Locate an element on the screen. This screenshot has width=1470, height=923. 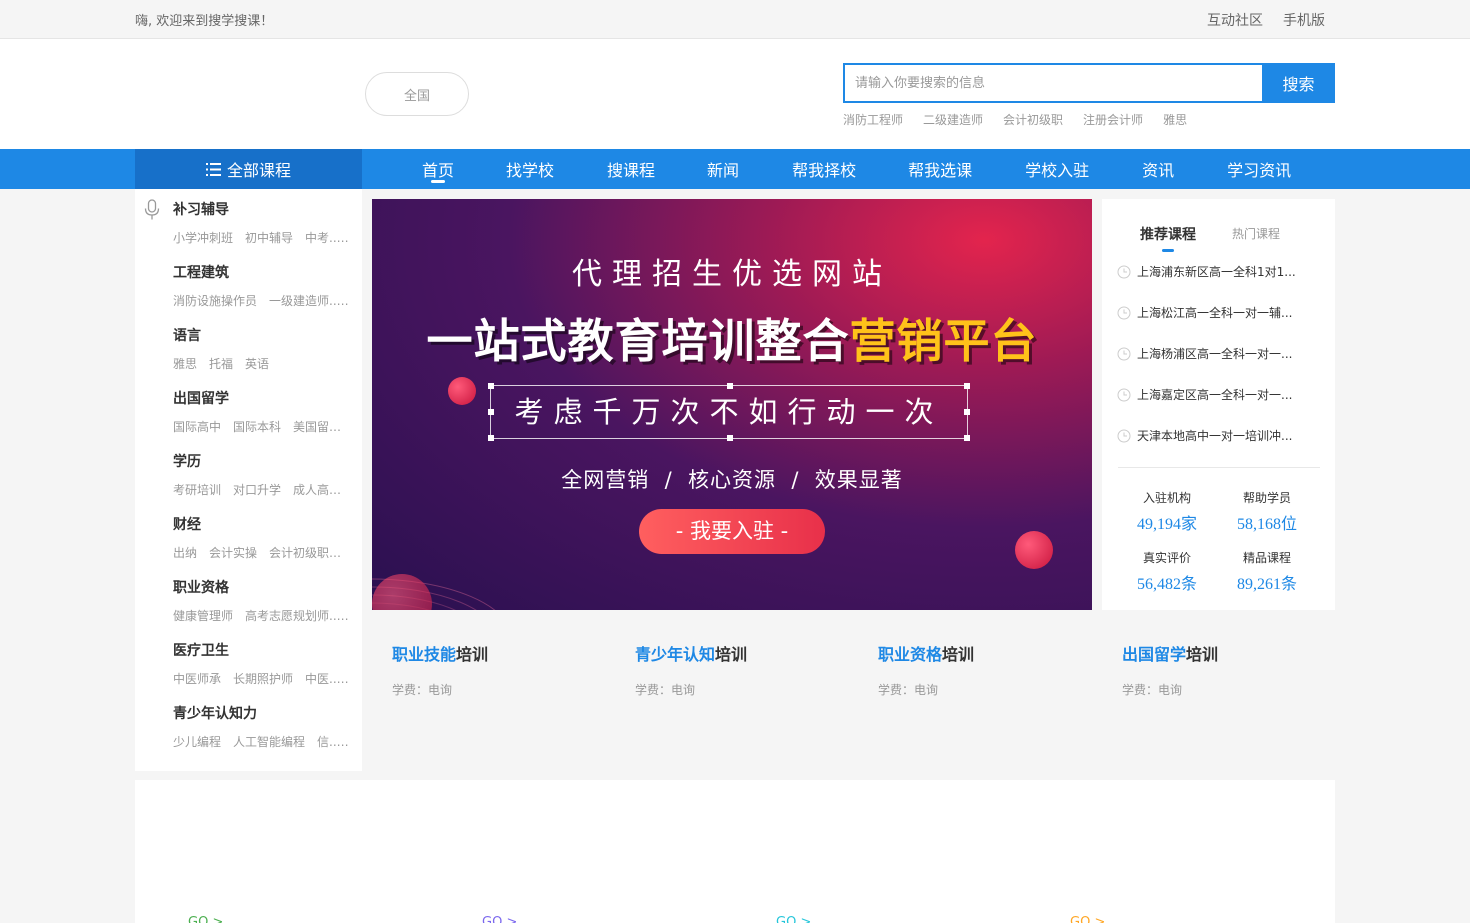
category-sub-link: 出纳 is located at coordinates (191, 553).